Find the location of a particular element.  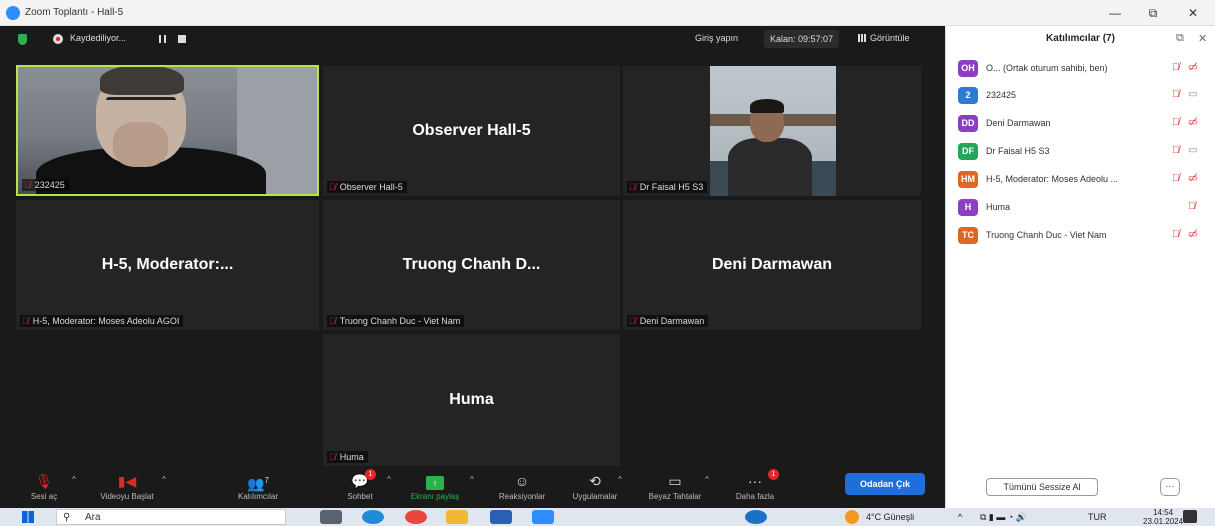

taskbar-search: ⚲ Ara is located at coordinates (171, 517).